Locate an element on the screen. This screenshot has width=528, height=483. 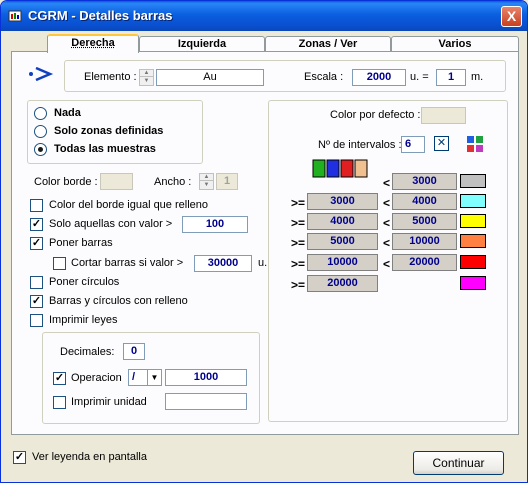
clear-intervals-button: ✕ is located at coordinates (441, 143).